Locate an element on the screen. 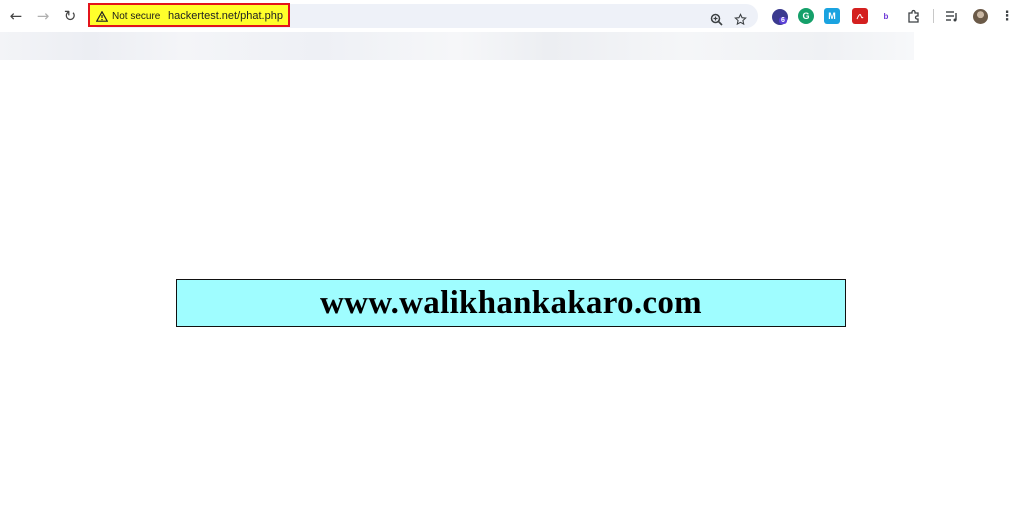 Image resolution: width=1024 pixels, height=515 pixels. banner-text: www.walikhankakaro.com is located at coordinates (511, 302).